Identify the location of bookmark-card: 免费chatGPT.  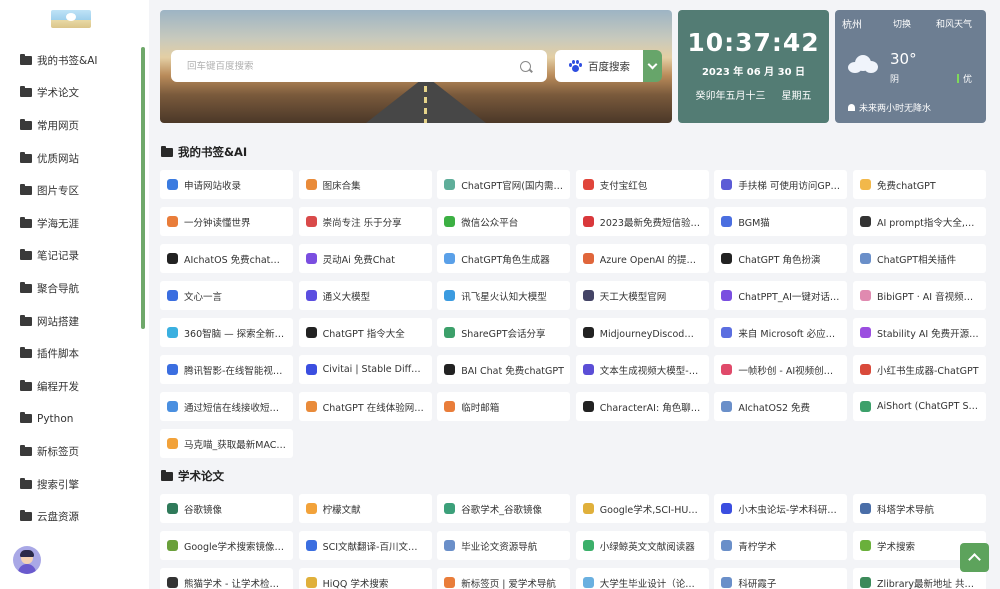
(919, 184).